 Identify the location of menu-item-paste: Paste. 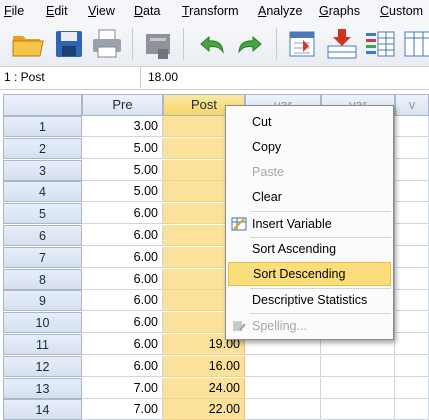
(309, 172).